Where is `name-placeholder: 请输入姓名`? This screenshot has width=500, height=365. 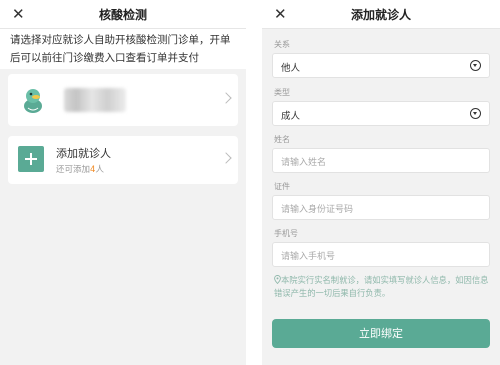
name-placeholder: 请输入姓名 is located at coordinates (304, 163).